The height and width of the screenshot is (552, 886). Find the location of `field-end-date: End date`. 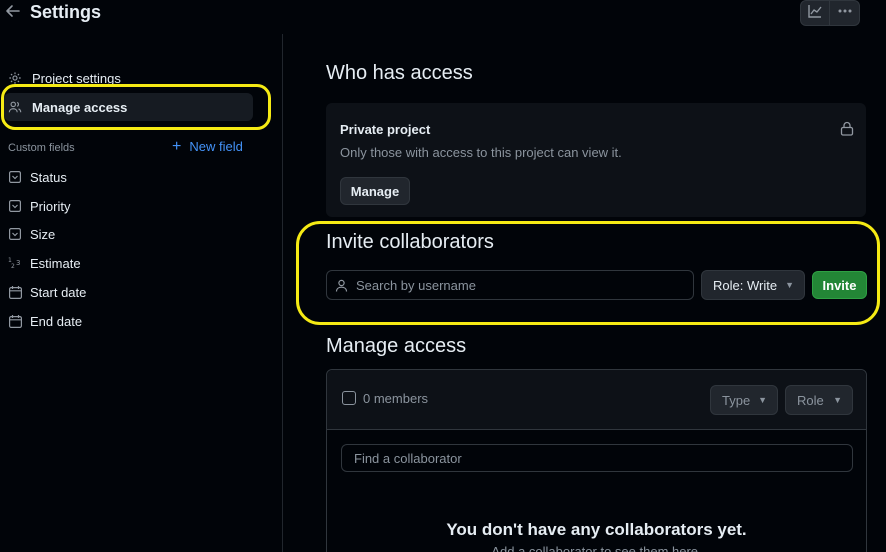

field-end-date: End date is located at coordinates (45, 321).